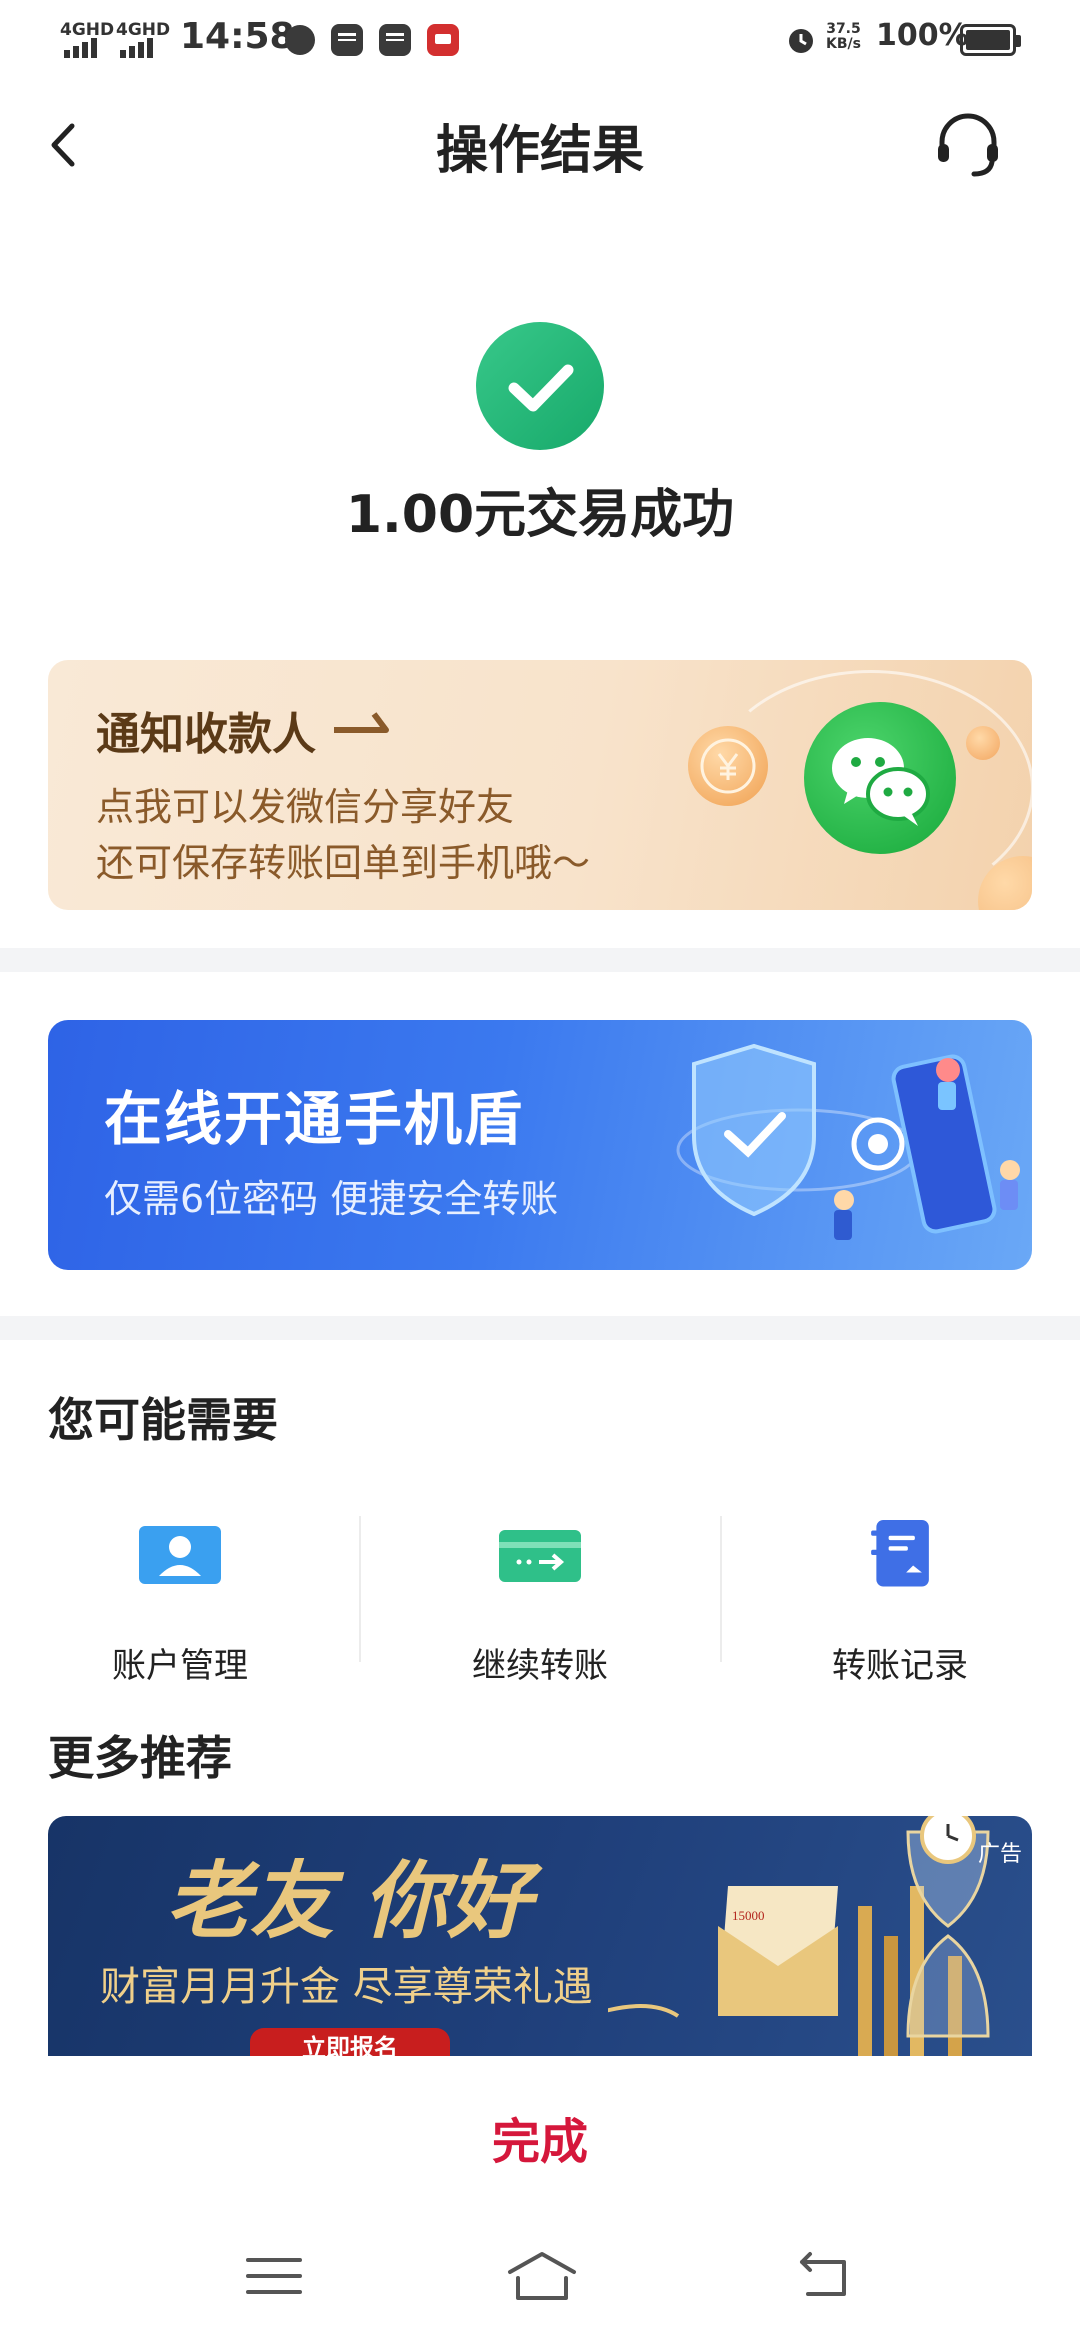  What do you see at coordinates (922, 35) in the screenshot?
I see `battery-percent: 100%` at bounding box center [922, 35].